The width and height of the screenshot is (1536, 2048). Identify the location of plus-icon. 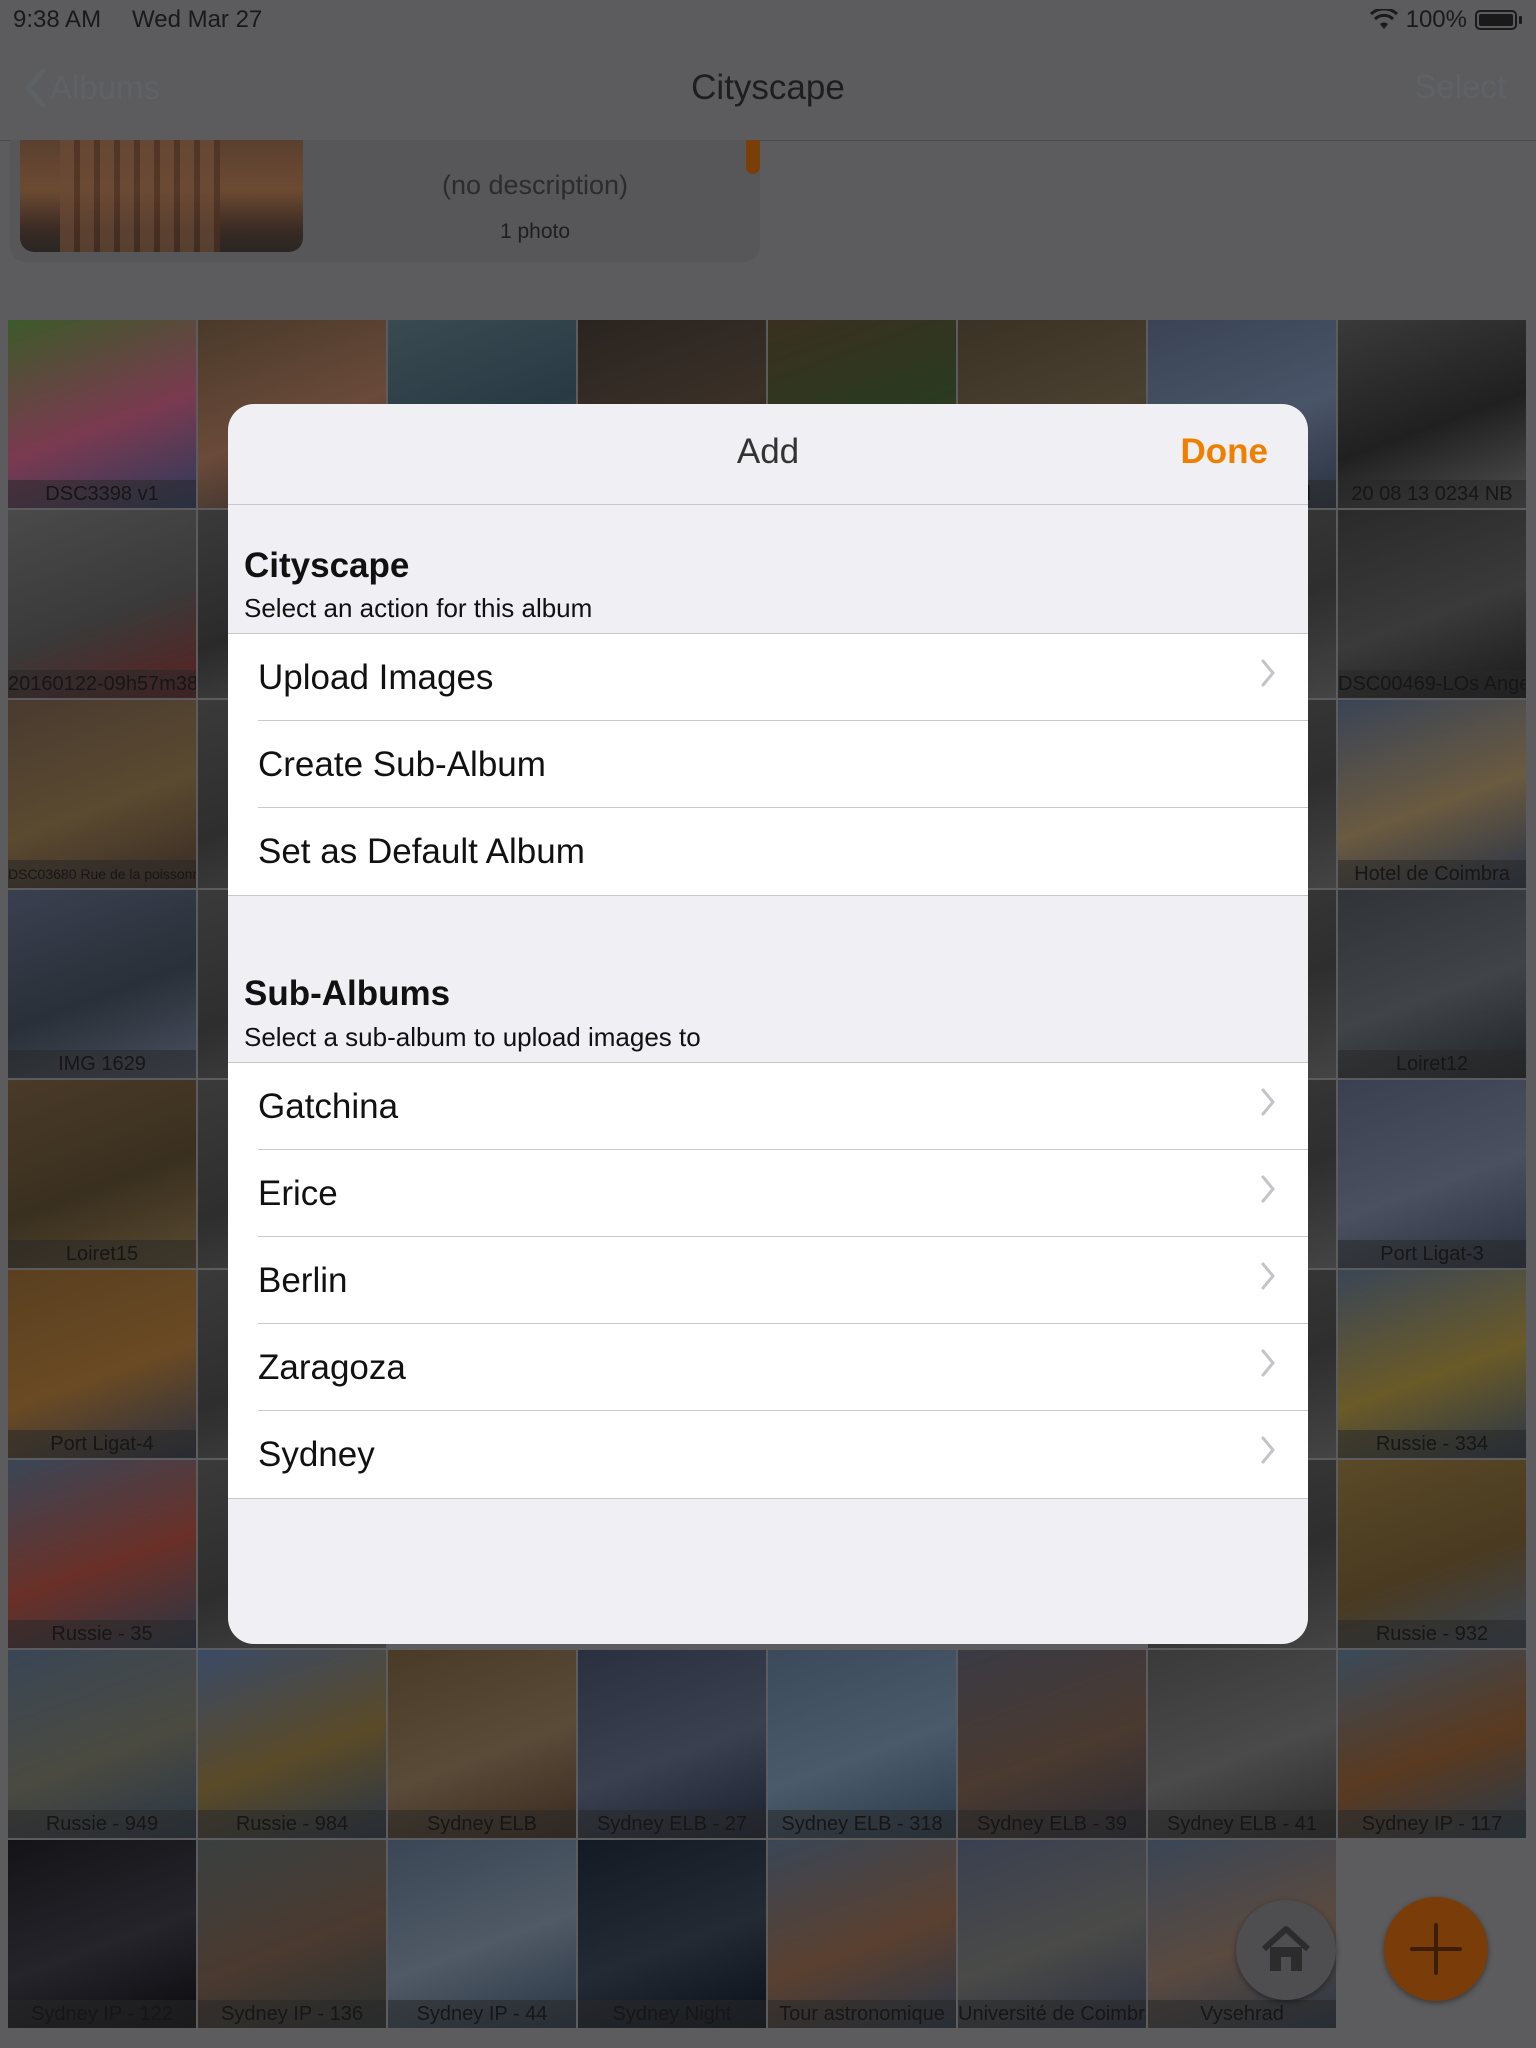
(1436, 1949).